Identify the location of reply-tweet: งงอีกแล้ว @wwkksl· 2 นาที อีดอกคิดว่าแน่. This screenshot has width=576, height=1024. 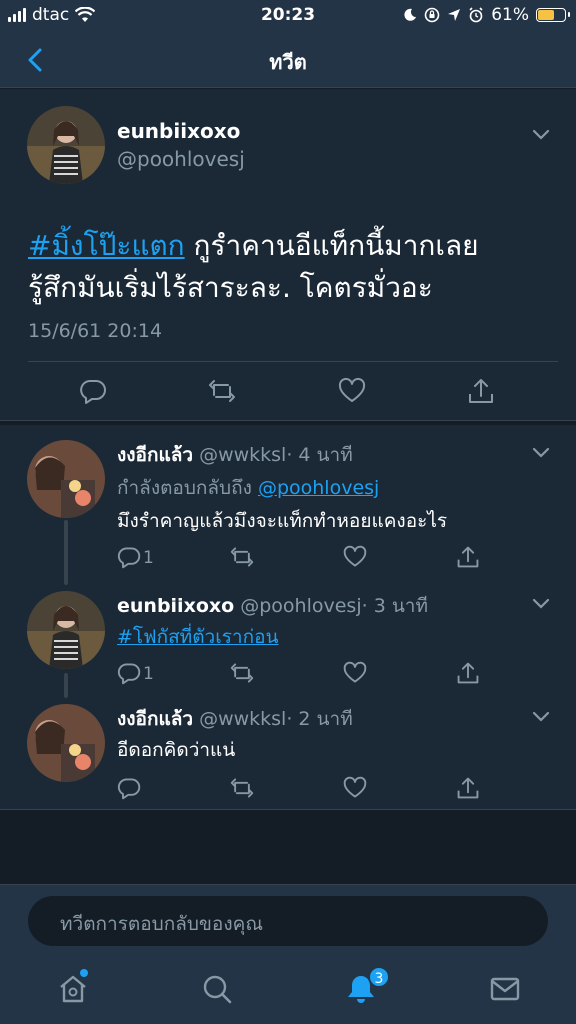
(288, 754).